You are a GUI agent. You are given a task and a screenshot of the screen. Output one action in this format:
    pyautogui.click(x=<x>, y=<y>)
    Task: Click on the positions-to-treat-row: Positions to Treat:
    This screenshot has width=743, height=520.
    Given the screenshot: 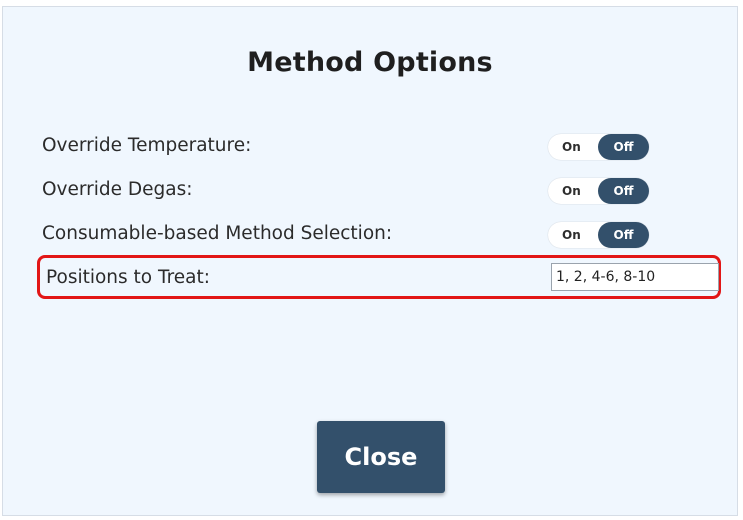 What is the action you would take?
    pyautogui.click(x=379, y=277)
    